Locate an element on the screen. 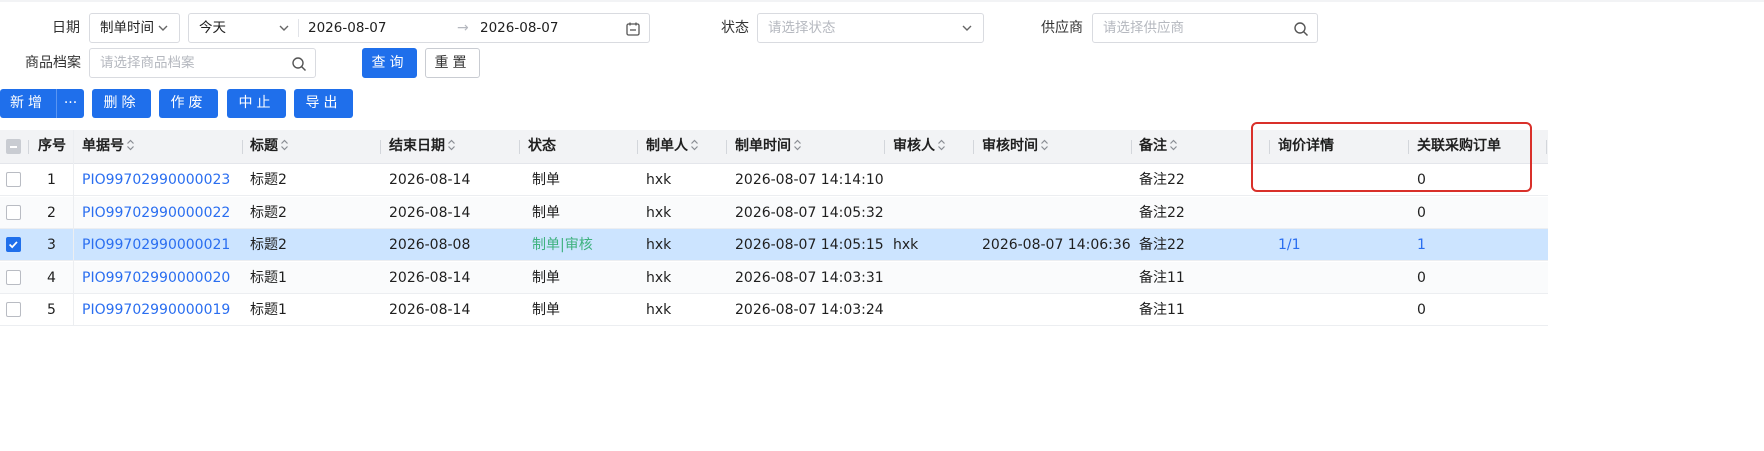 The height and width of the screenshot is (451, 1764). status-placeholder: 请选择状态 is located at coordinates (802, 28).